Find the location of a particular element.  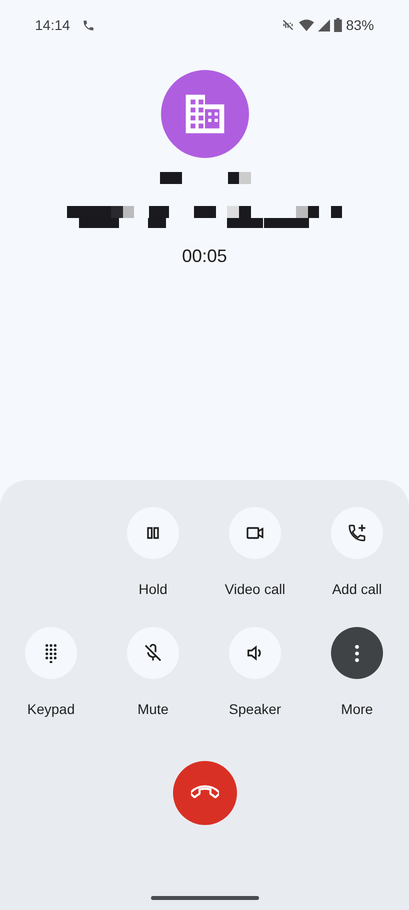

more-vertical-icon is located at coordinates (357, 653).